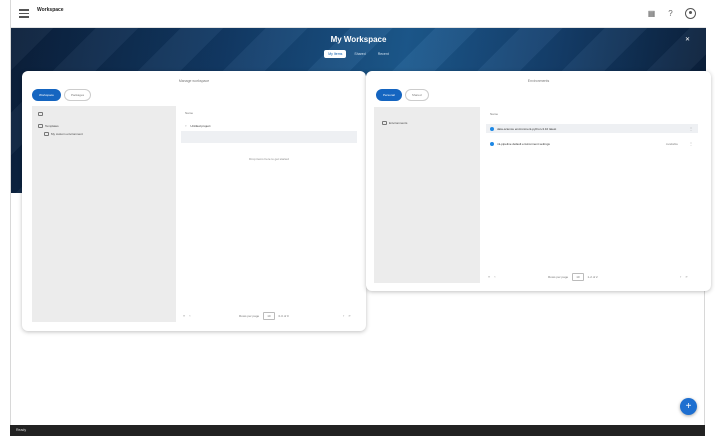 Image resolution: width=715 pixels, height=436 pixels. What do you see at coordinates (688, 406) in the screenshot?
I see `add-button: +` at bounding box center [688, 406].